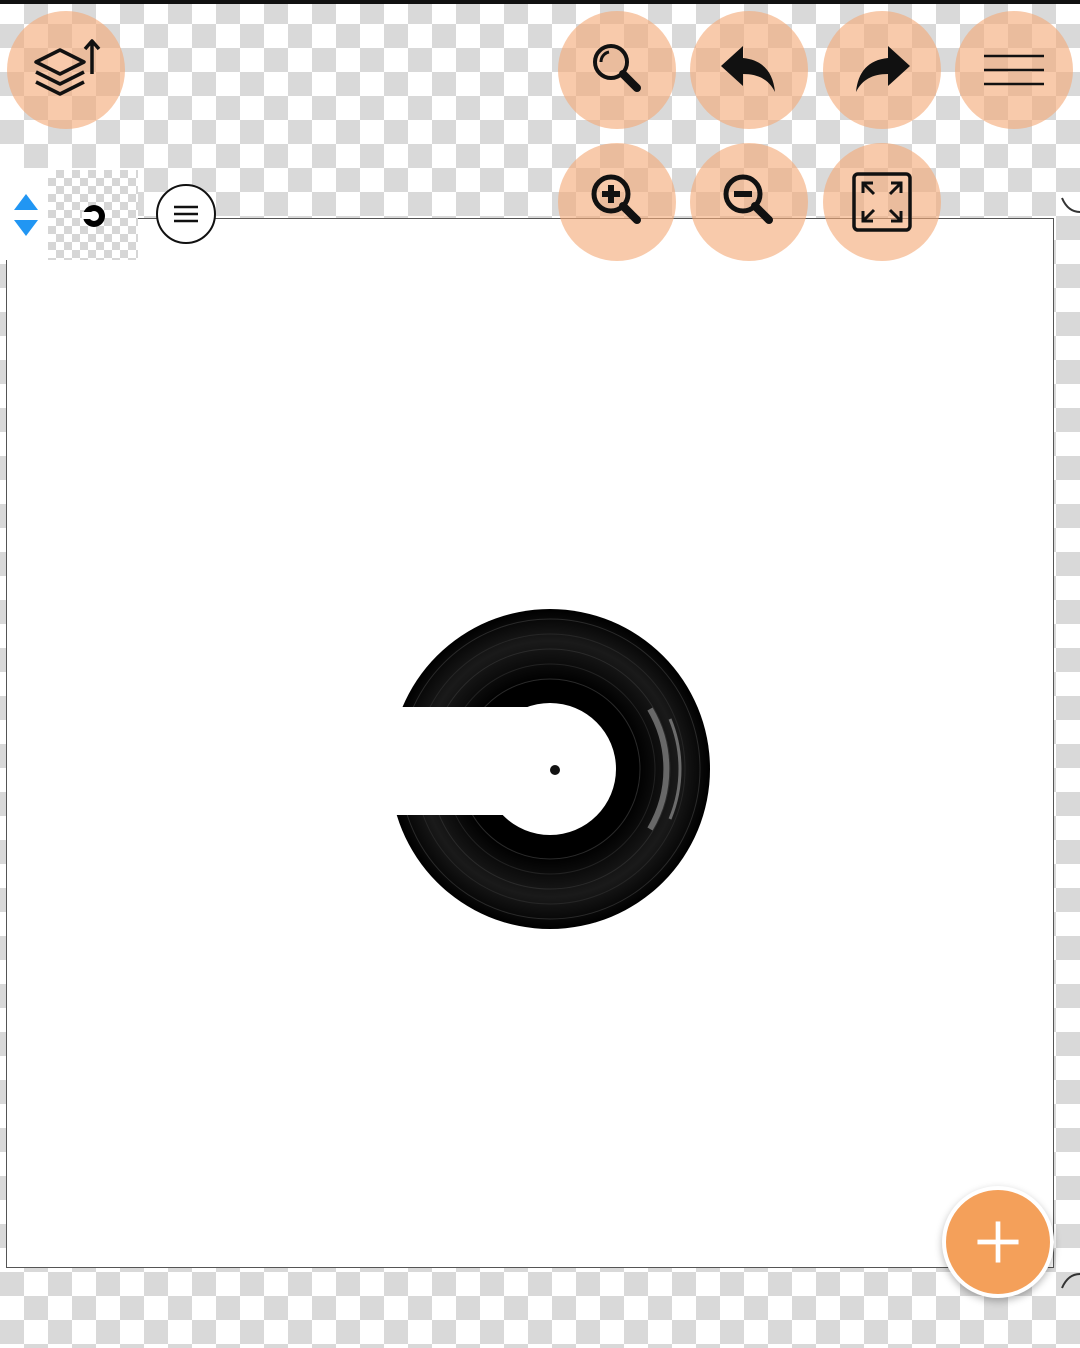 Image resolution: width=1080 pixels, height=1348 pixels. I want to click on redo-icon, so click(883, 69).